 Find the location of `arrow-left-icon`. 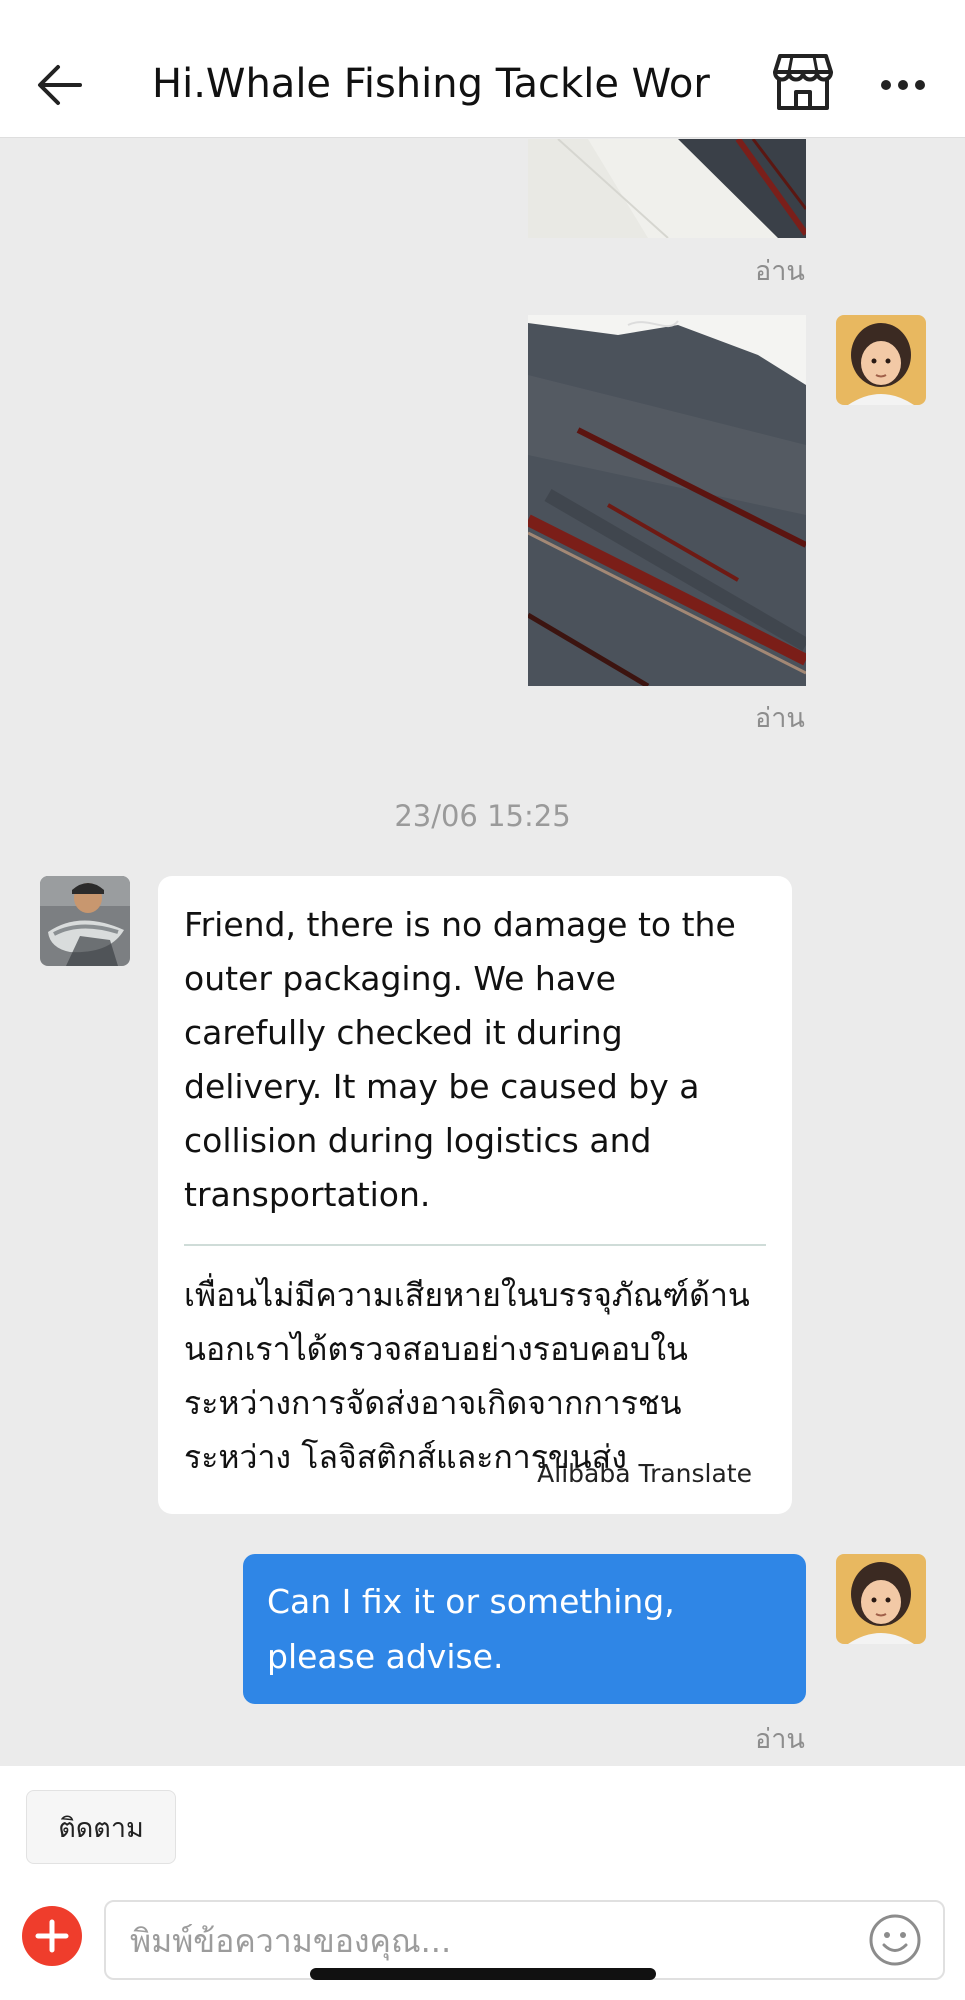

arrow-left-icon is located at coordinates (60, 85).